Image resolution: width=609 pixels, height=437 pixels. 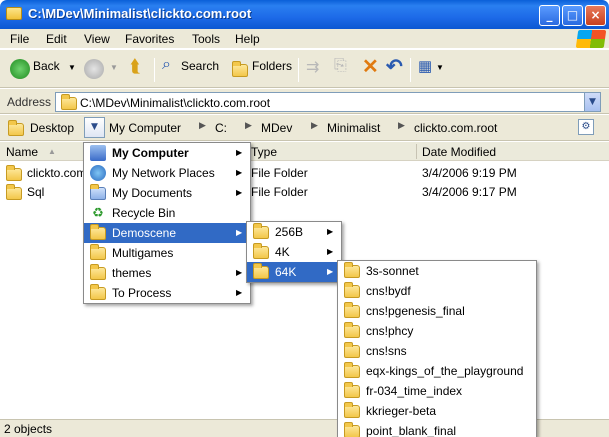 I want to click on search-button: Search, so click(x=200, y=66).